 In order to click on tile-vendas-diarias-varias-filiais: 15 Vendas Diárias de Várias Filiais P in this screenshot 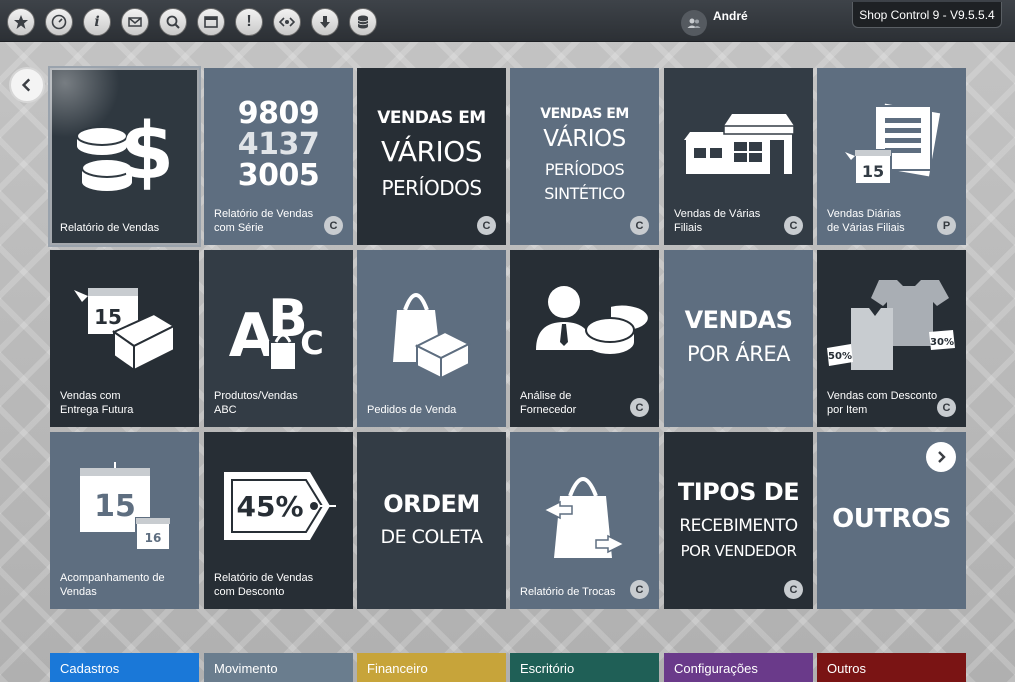, I will do `click(891, 156)`.